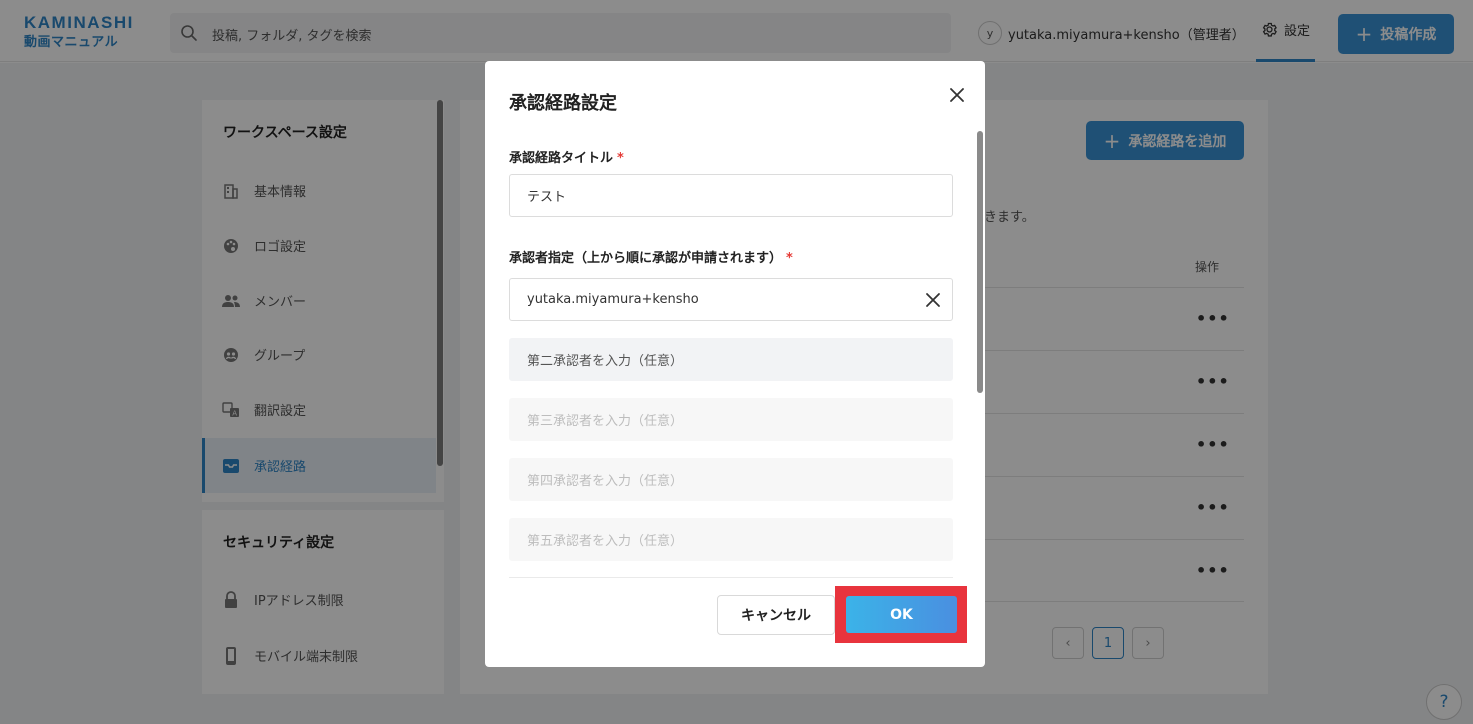 The height and width of the screenshot is (724, 1473). Describe the element at coordinates (731, 419) in the screenshot. I see `approver-3-input: 第三承認者を入力（任意）` at that location.